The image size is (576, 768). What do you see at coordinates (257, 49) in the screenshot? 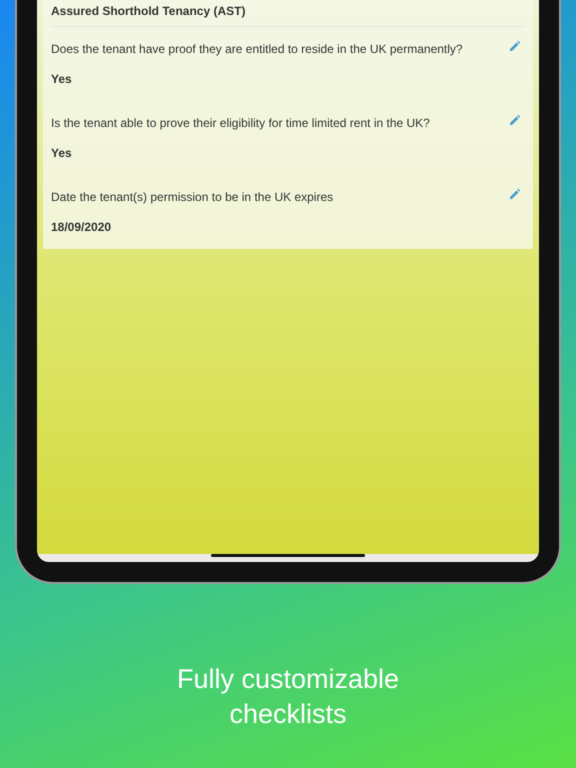
I see `question-text: Does the tenant have proof they are entitled to reside in the UK permanently?` at bounding box center [257, 49].